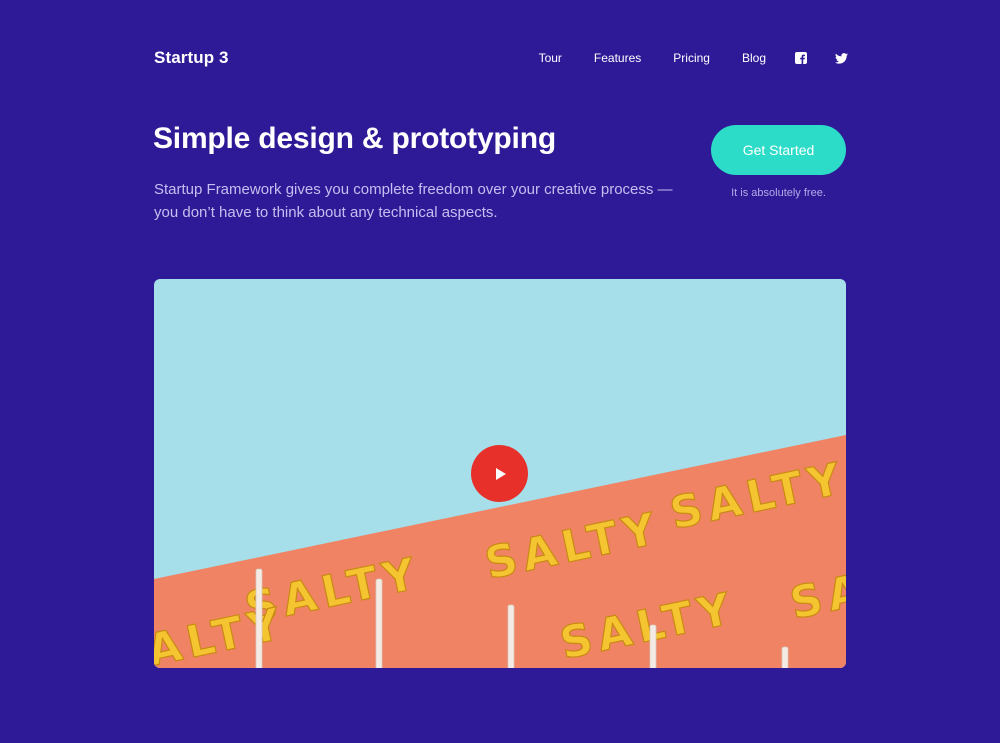 The height and width of the screenshot is (743, 1000). I want to click on twitter-icon, so click(841, 58).